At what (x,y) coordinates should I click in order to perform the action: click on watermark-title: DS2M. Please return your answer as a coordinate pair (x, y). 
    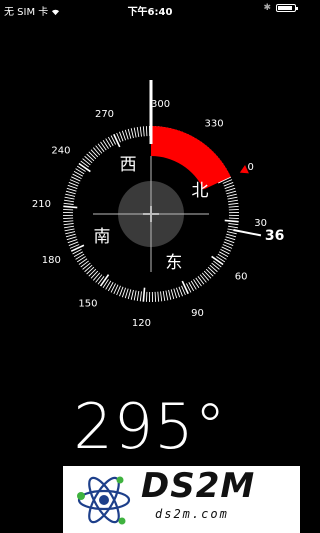
    Looking at the image, I should click on (198, 486).